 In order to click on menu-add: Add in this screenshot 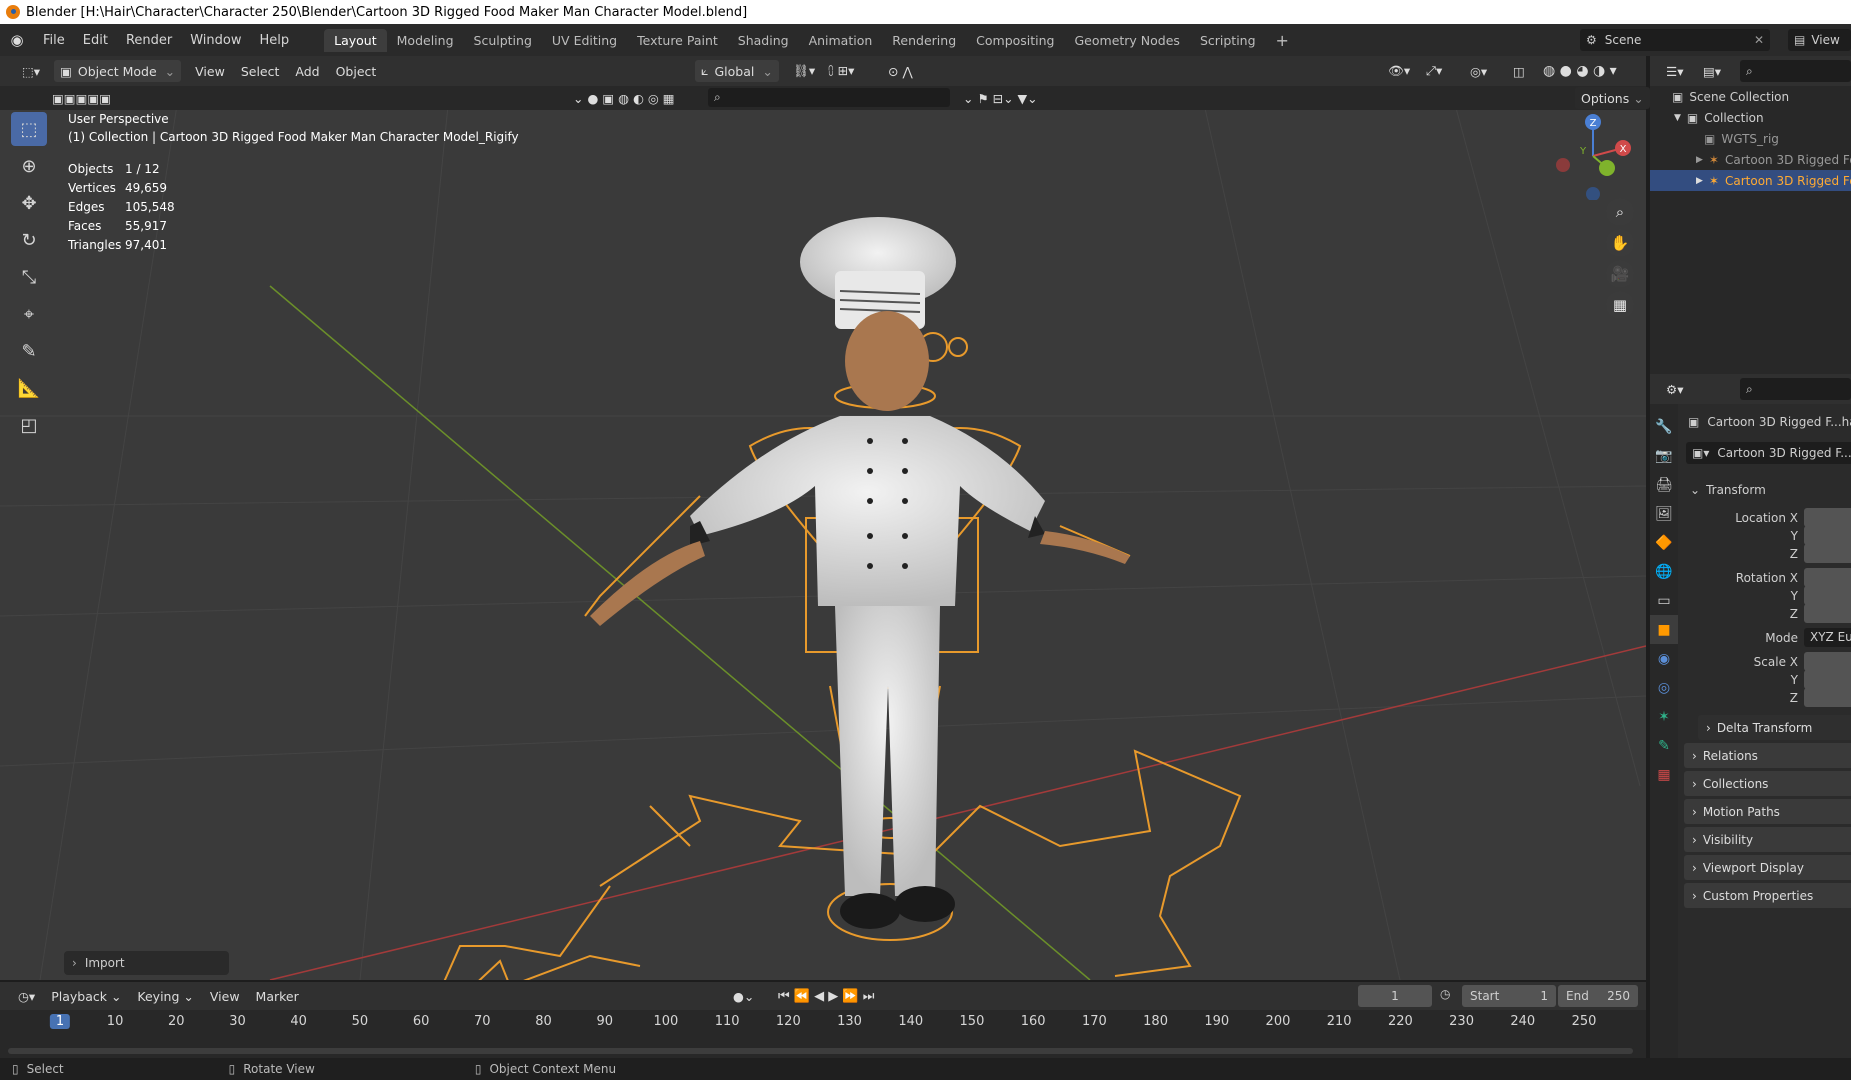, I will do `click(307, 71)`.